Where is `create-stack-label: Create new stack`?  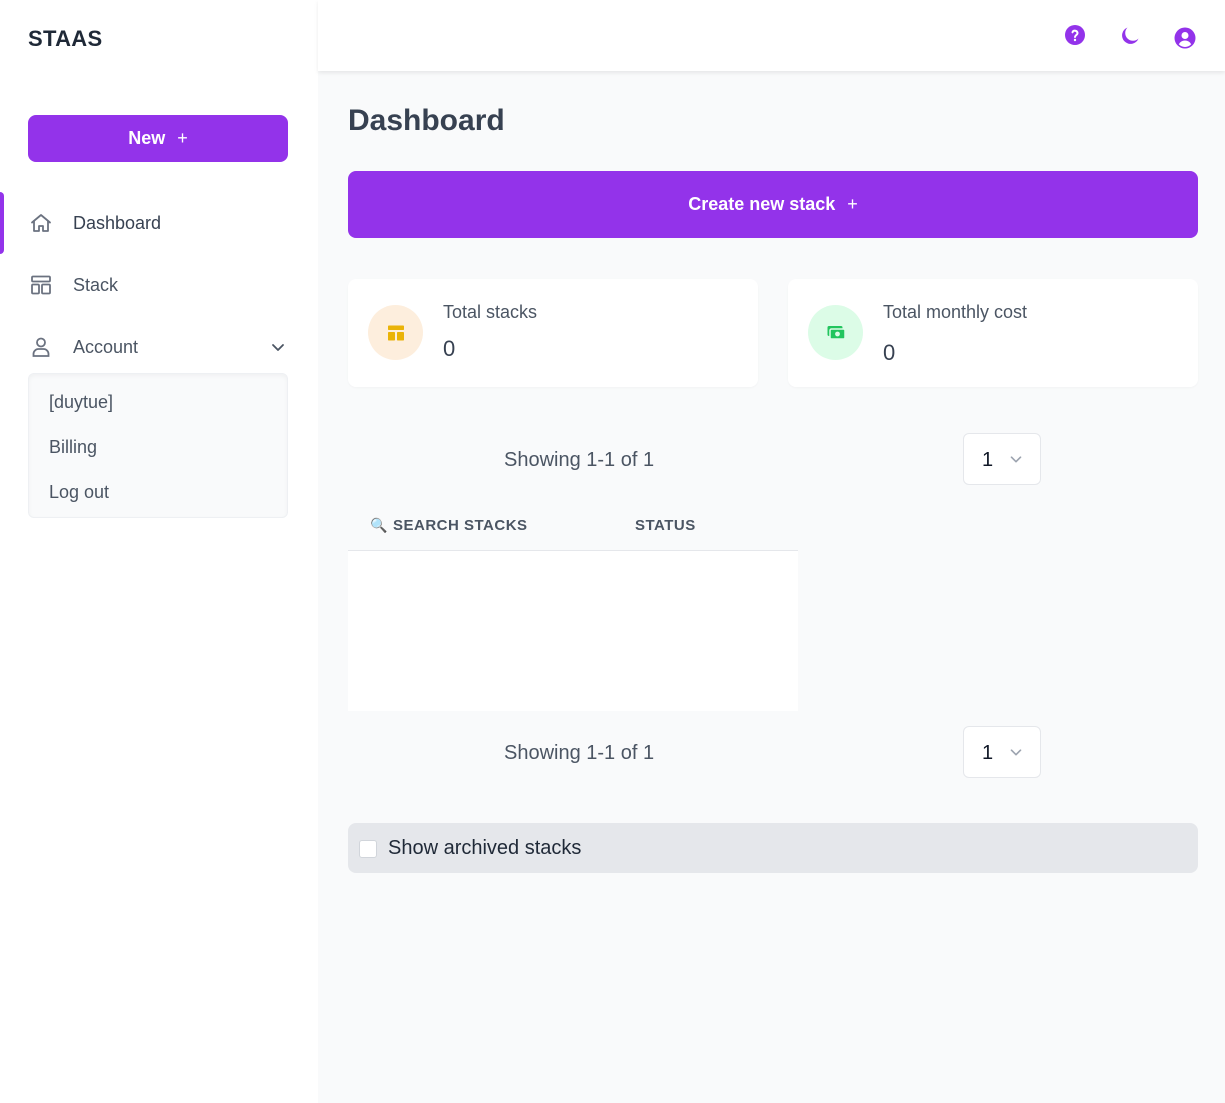
create-stack-label: Create new stack is located at coordinates (762, 204).